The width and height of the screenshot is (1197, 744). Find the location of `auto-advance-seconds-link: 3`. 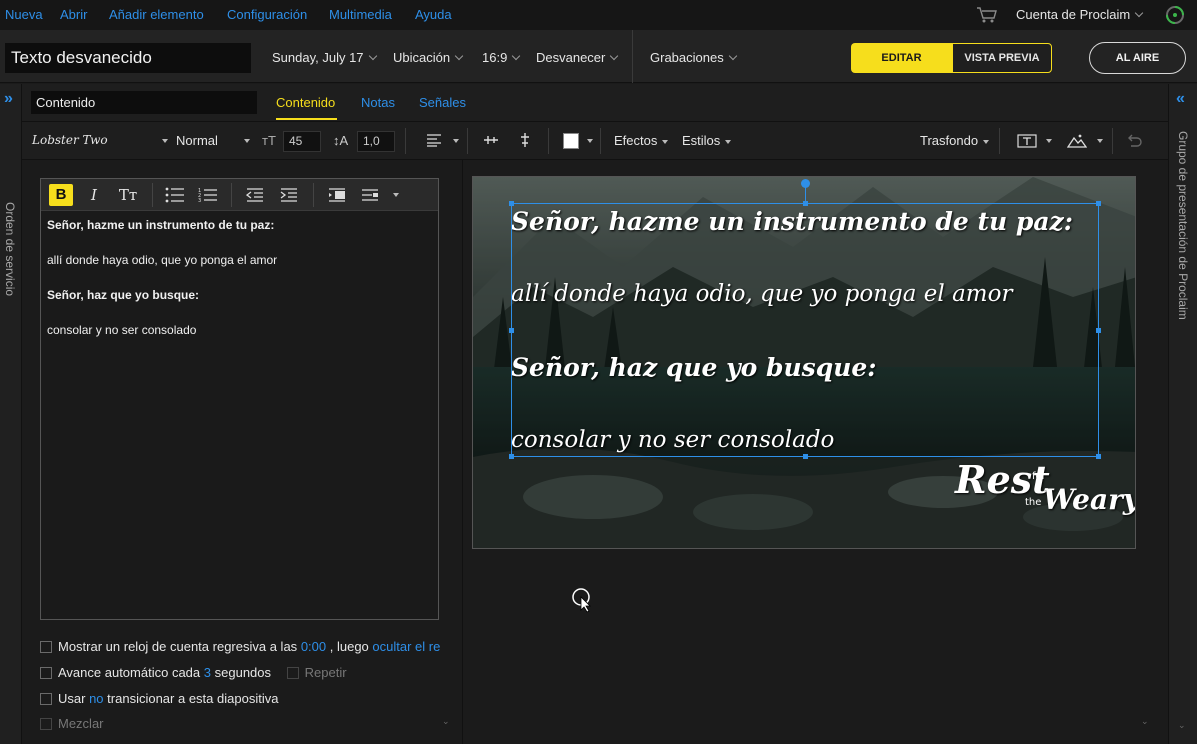

auto-advance-seconds-link: 3 is located at coordinates (207, 672).